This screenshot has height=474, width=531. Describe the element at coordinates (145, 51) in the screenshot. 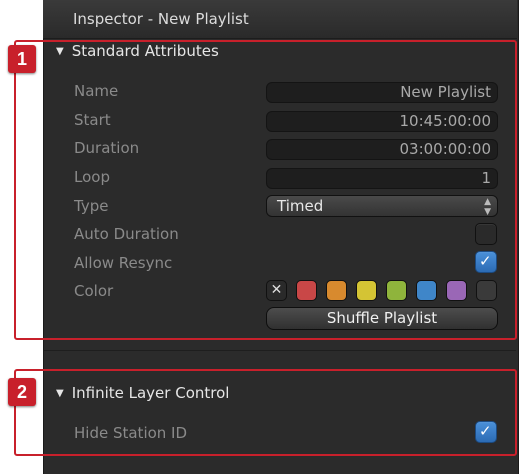

I see `section-title: Standard Attributes` at that location.